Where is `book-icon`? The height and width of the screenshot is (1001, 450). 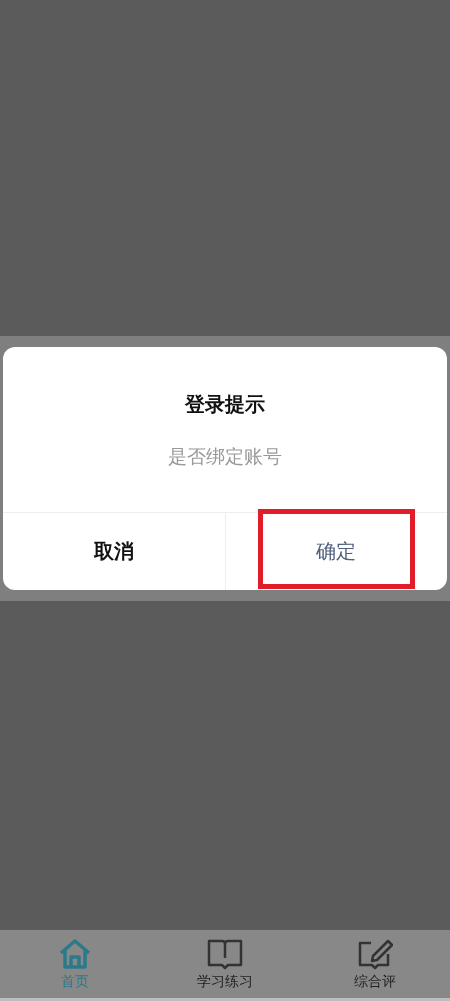
book-icon is located at coordinates (225, 953).